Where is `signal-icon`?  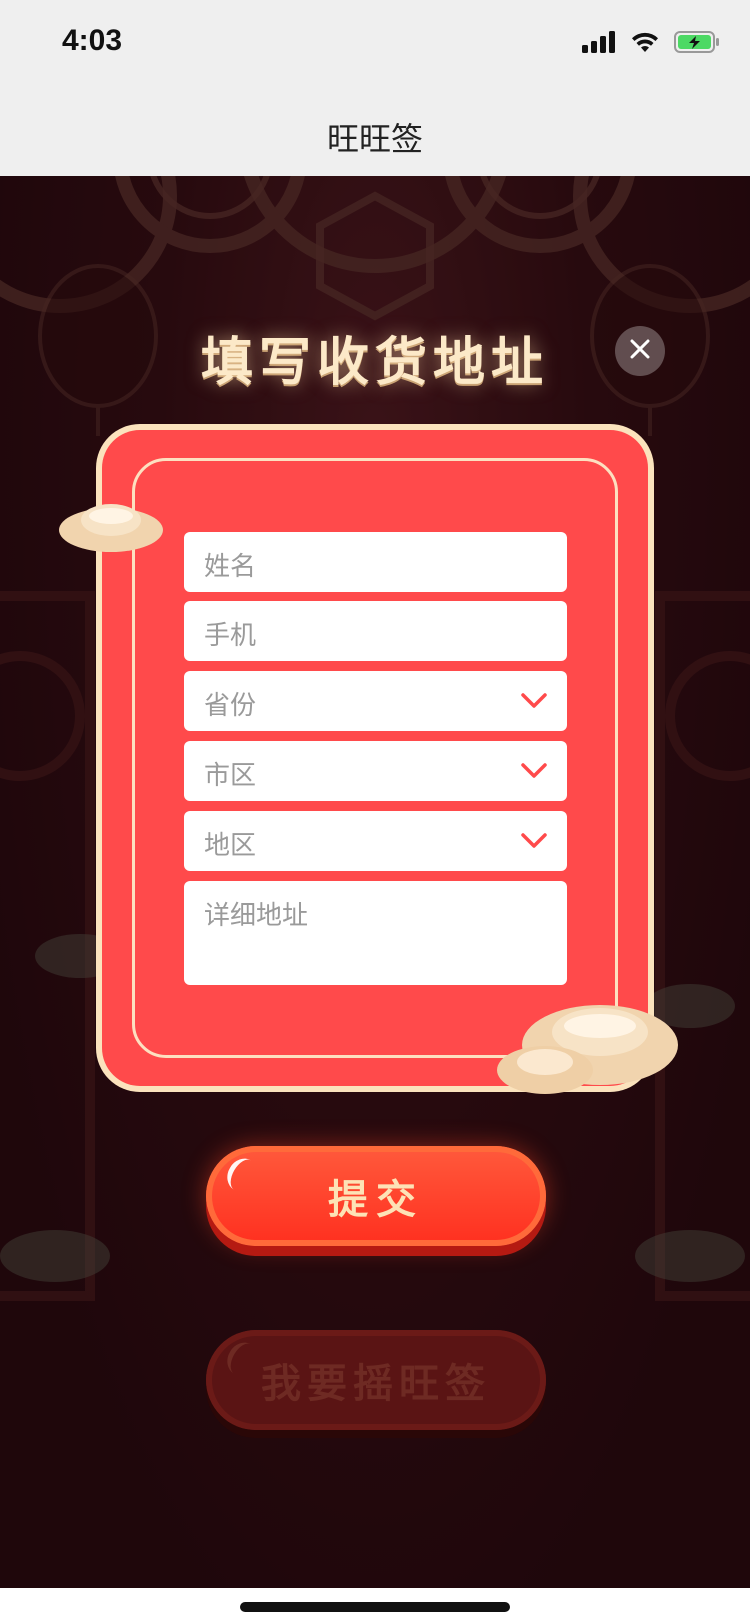 signal-icon is located at coordinates (599, 44).